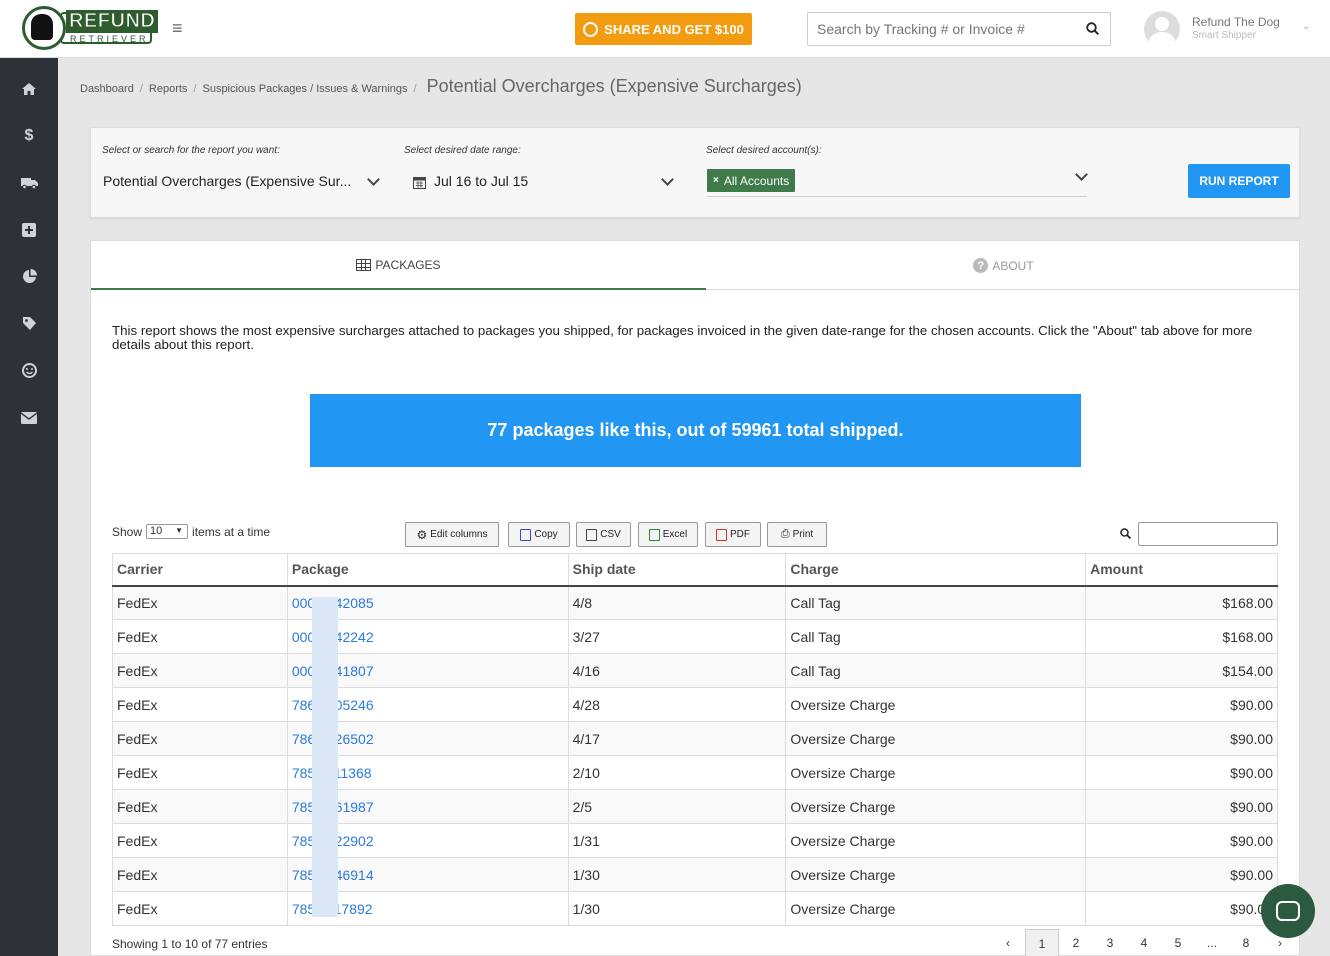  Describe the element at coordinates (462, 150) in the screenshot. I see `date-range-label: Select desired date range:` at that location.